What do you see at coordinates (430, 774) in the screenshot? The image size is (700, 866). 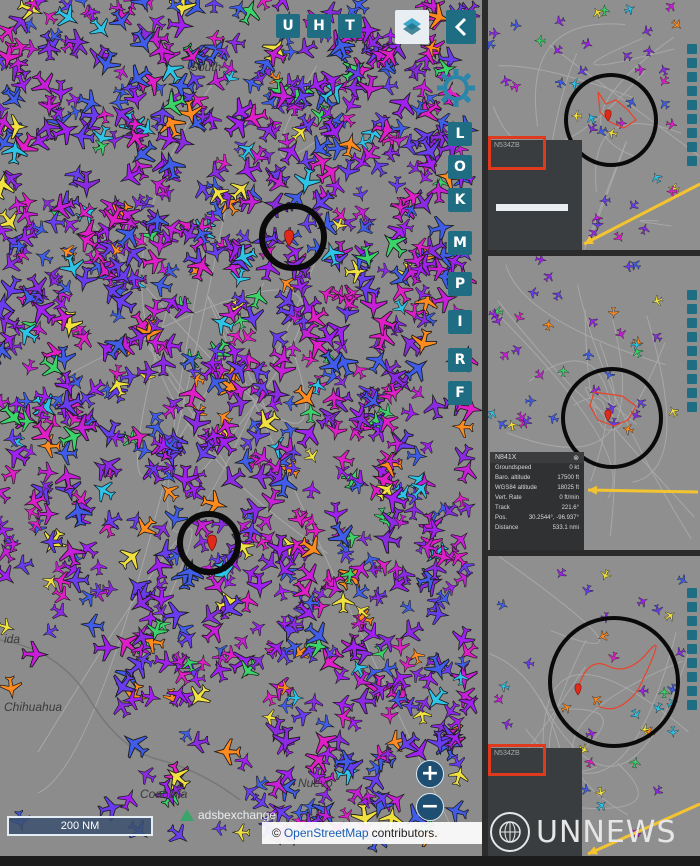 I see `zoom-in-button: +` at bounding box center [430, 774].